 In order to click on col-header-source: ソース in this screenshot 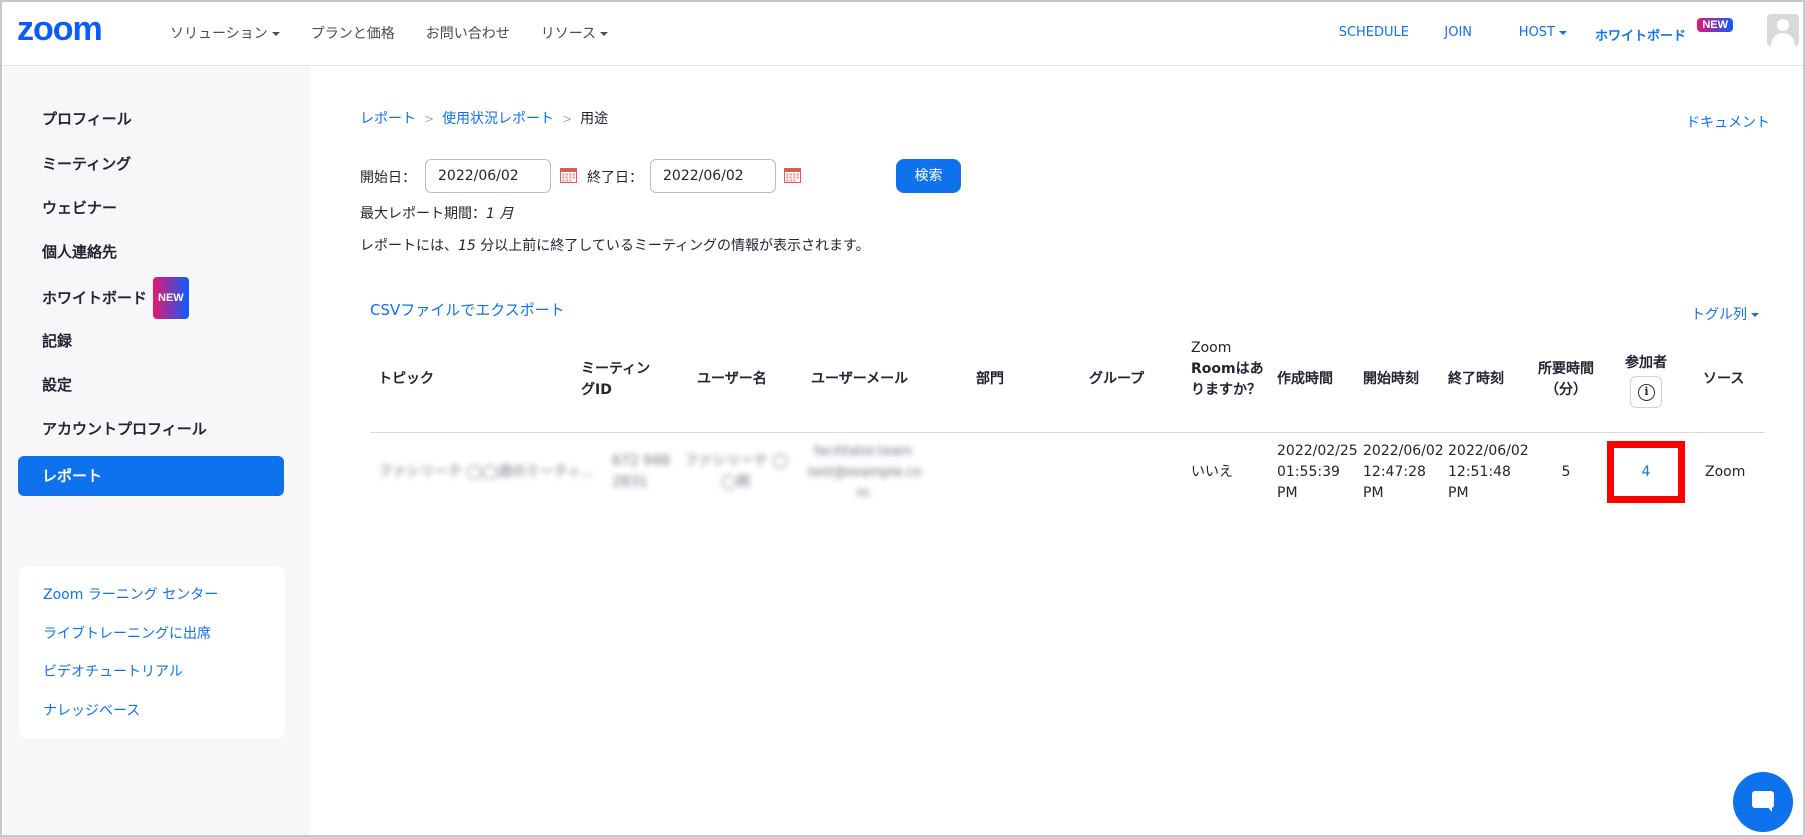, I will do `click(1723, 379)`.